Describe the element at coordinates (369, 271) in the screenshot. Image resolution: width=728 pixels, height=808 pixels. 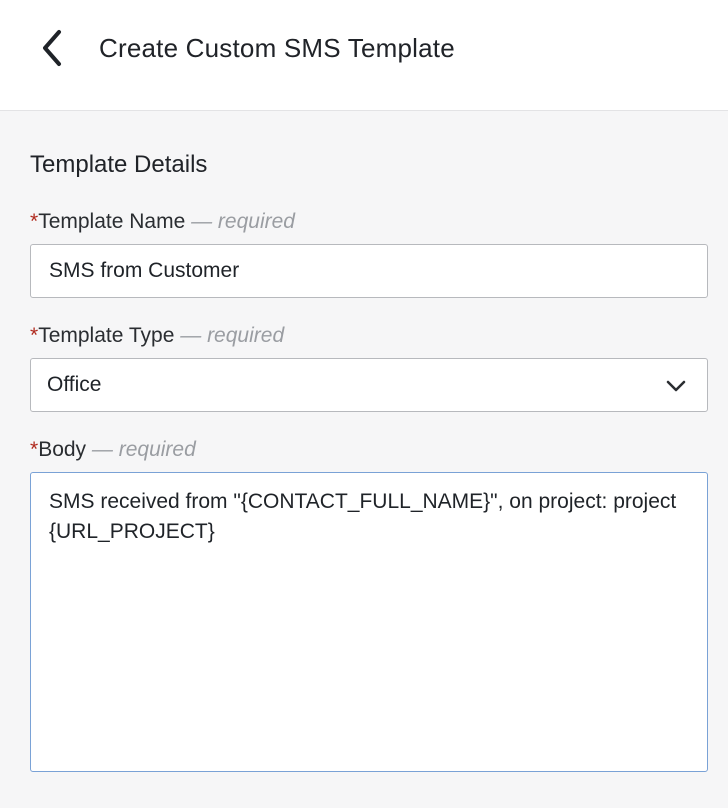
I see `template-name-input` at that location.